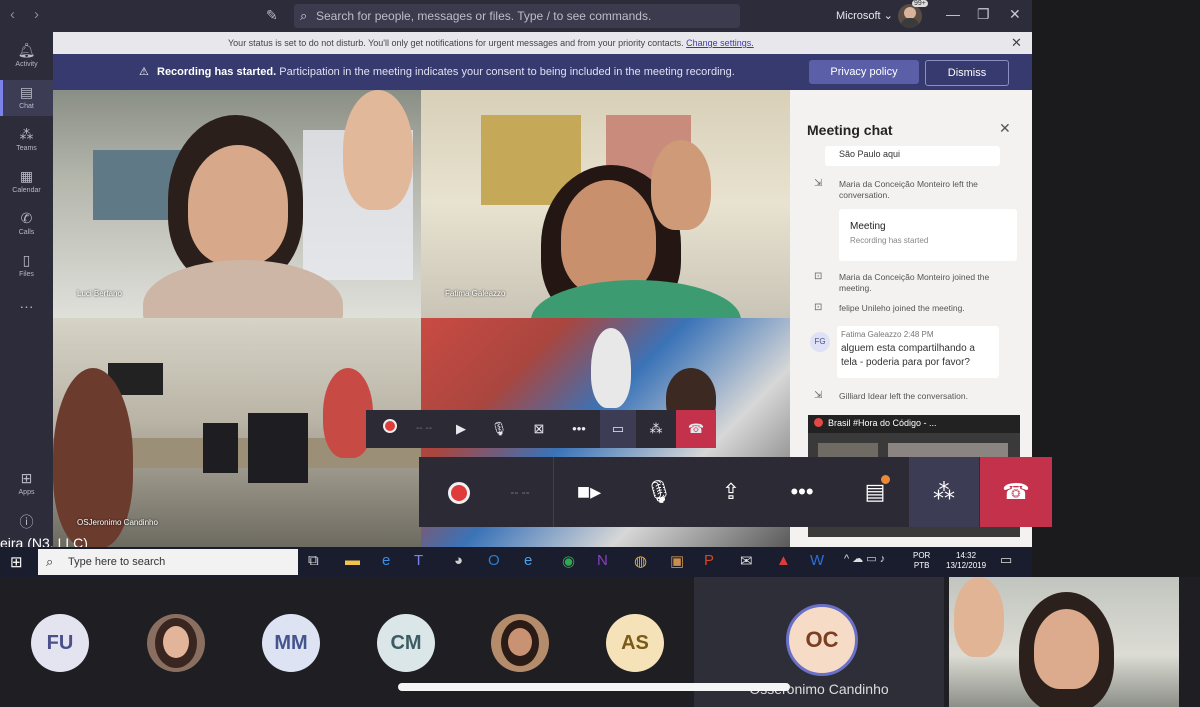 Image resolution: width=1200 pixels, height=707 pixels. I want to click on rail-more-button: ···, so click(26, 306).